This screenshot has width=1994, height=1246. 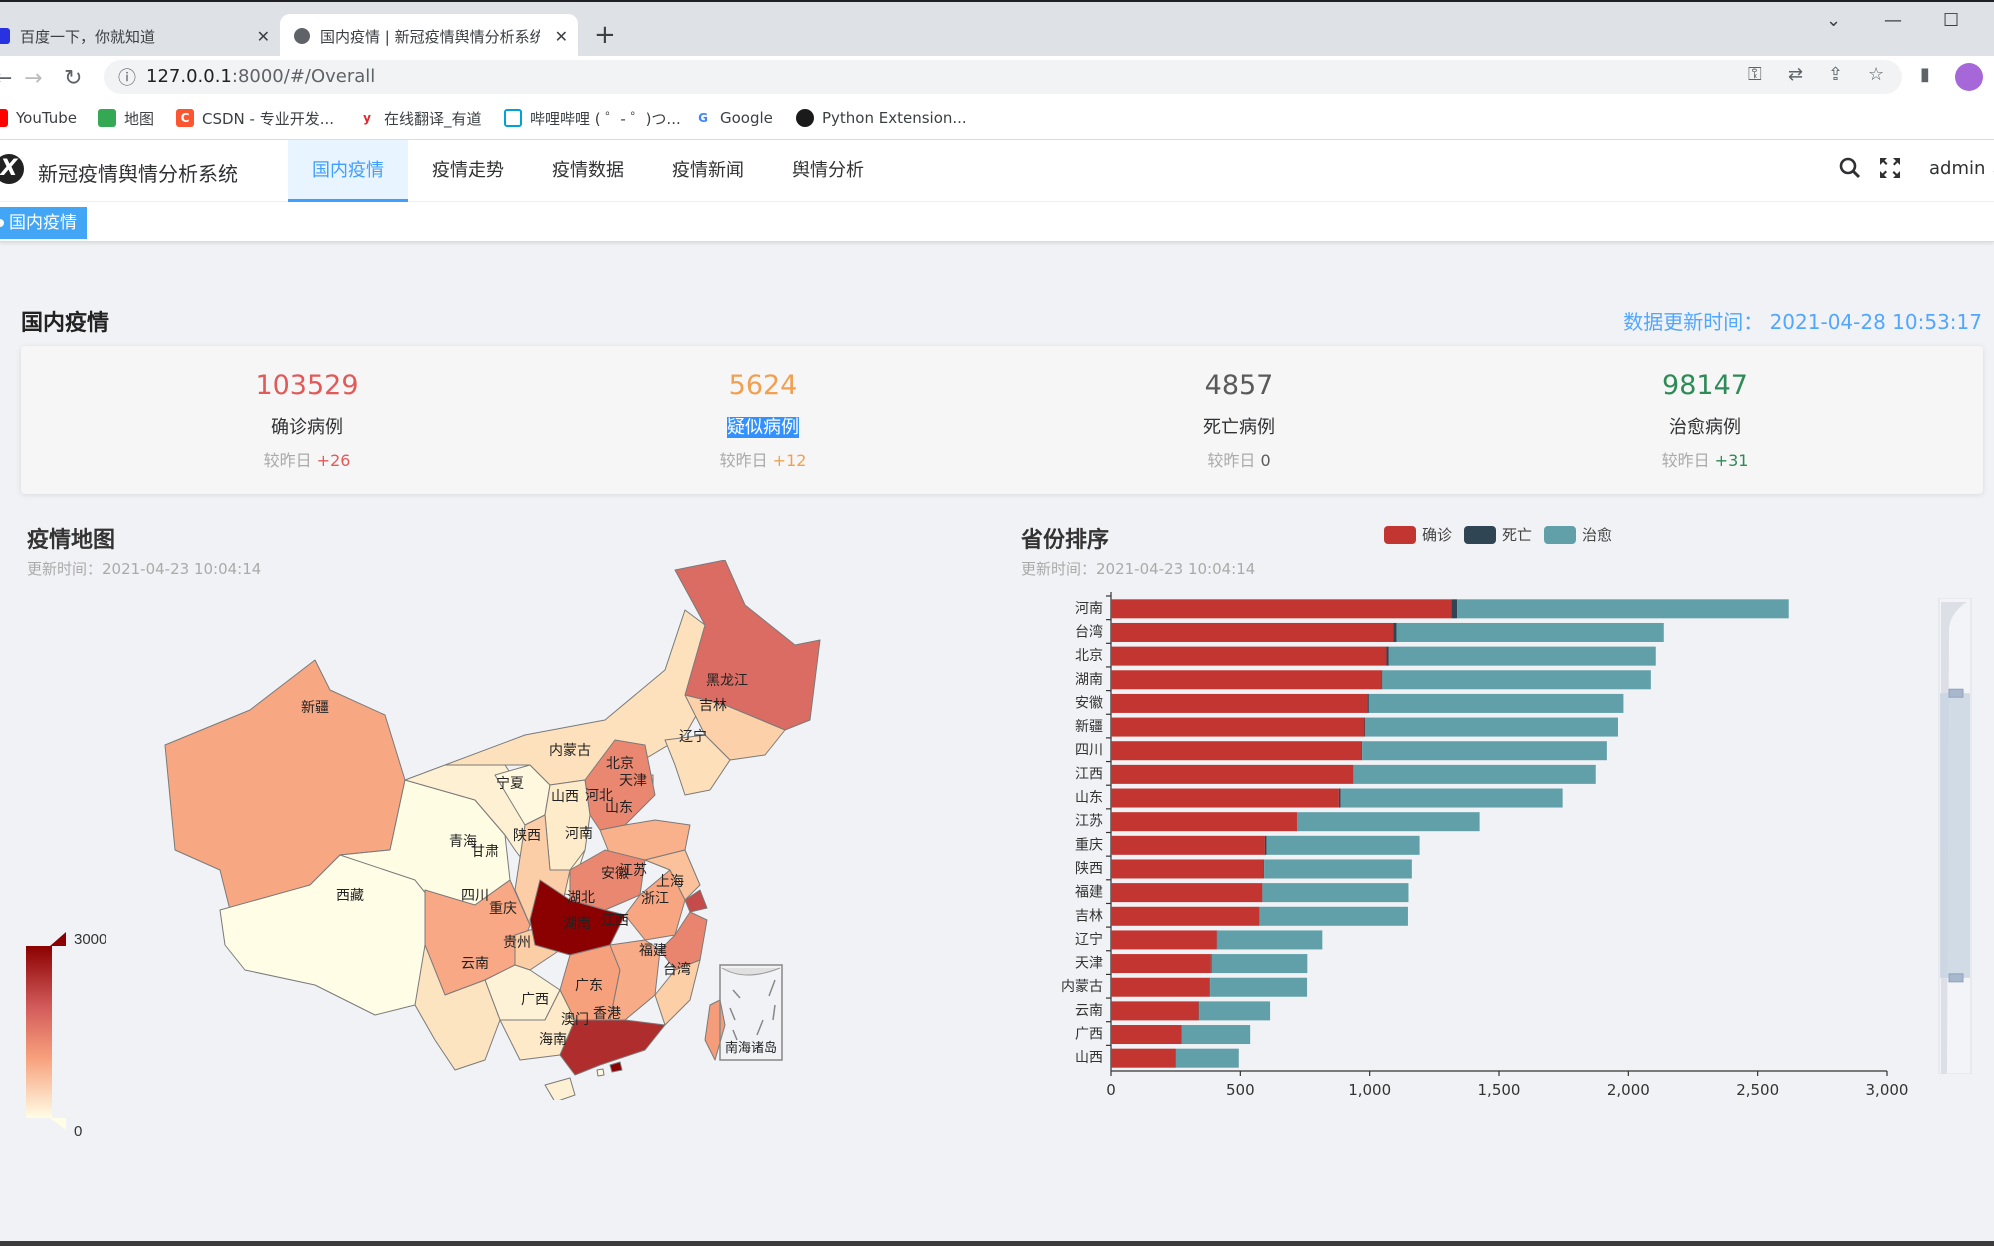 What do you see at coordinates (733, 118) in the screenshot?
I see `bookmark-google: G Google` at bounding box center [733, 118].